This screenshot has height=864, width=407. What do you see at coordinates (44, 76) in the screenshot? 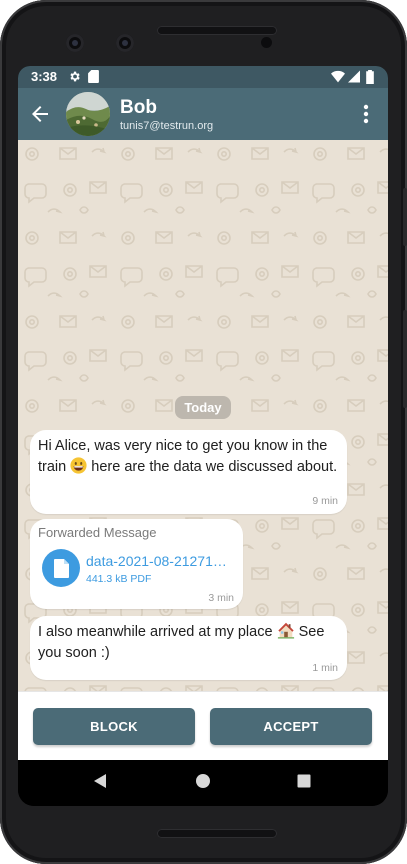
I see `status-time: 3:38` at bounding box center [44, 76].